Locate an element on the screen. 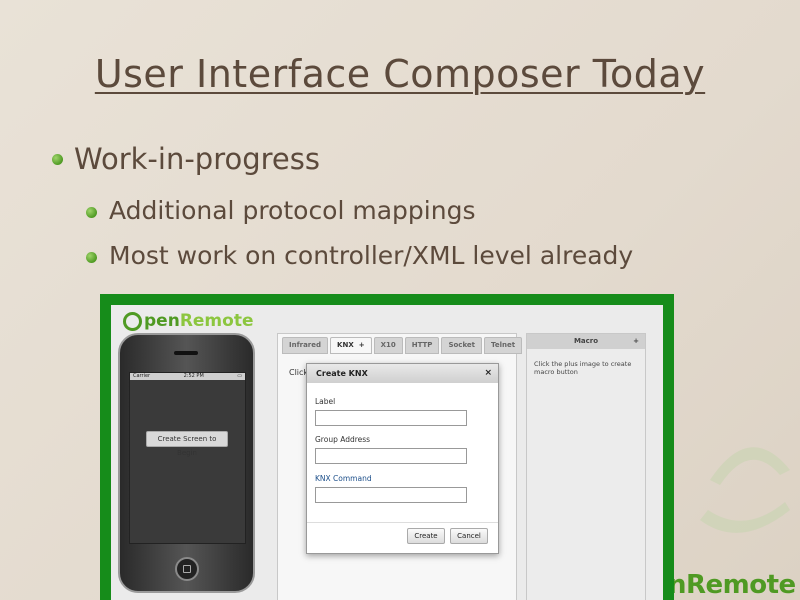 This screenshot has width=800, height=600. phone-screen: Carrier 2:52 PM ▭ Create Screen to Begin is located at coordinates (187, 458).